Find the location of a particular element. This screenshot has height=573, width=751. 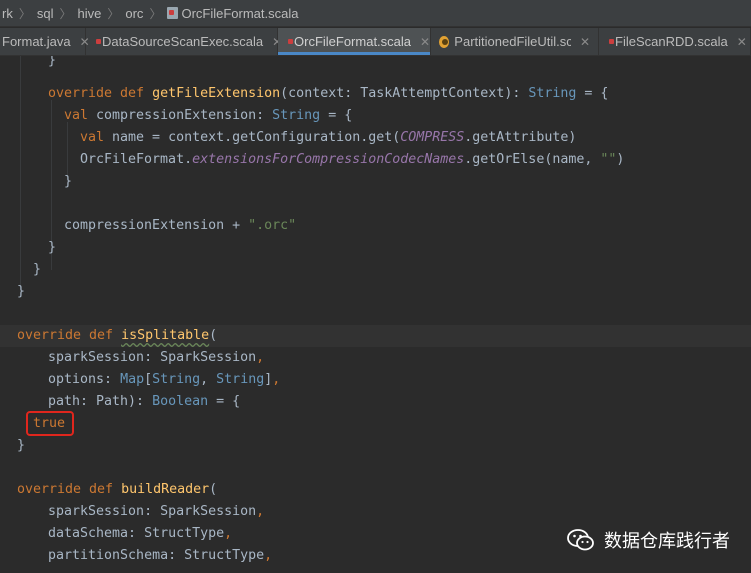

scala-file-icon is located at coordinates (173, 12).